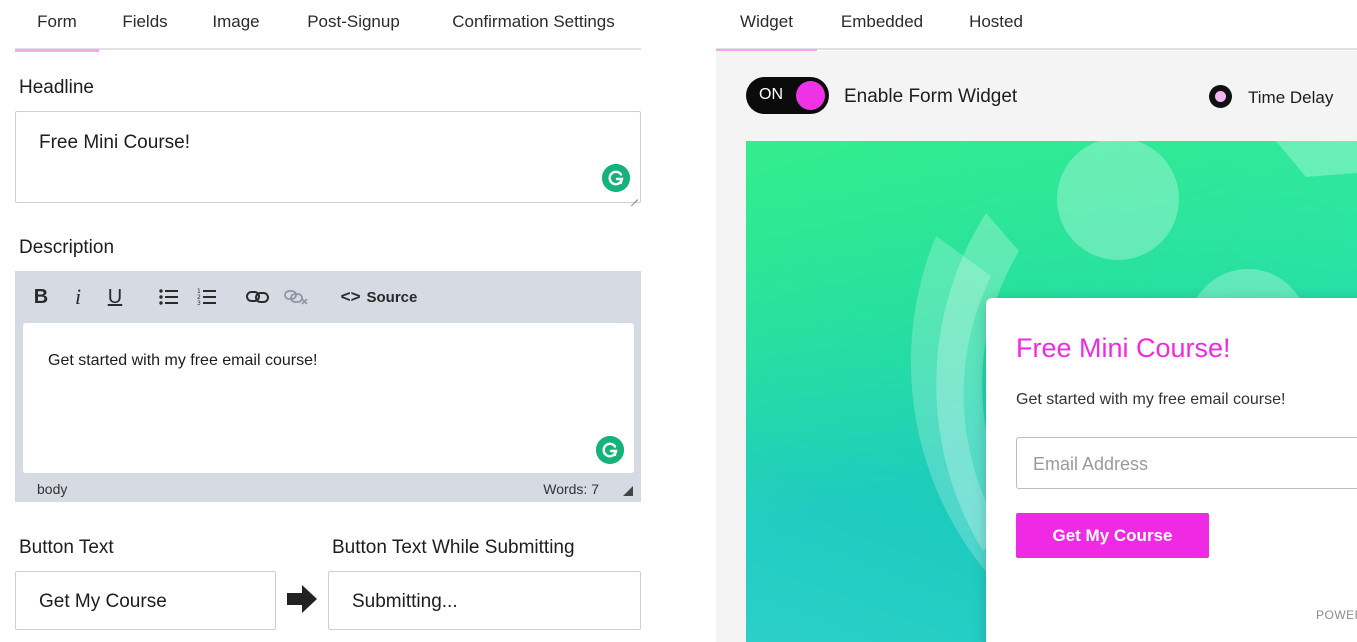  What do you see at coordinates (453, 547) in the screenshot?
I see `button-submitting-label: Button Text While Submitting` at bounding box center [453, 547].